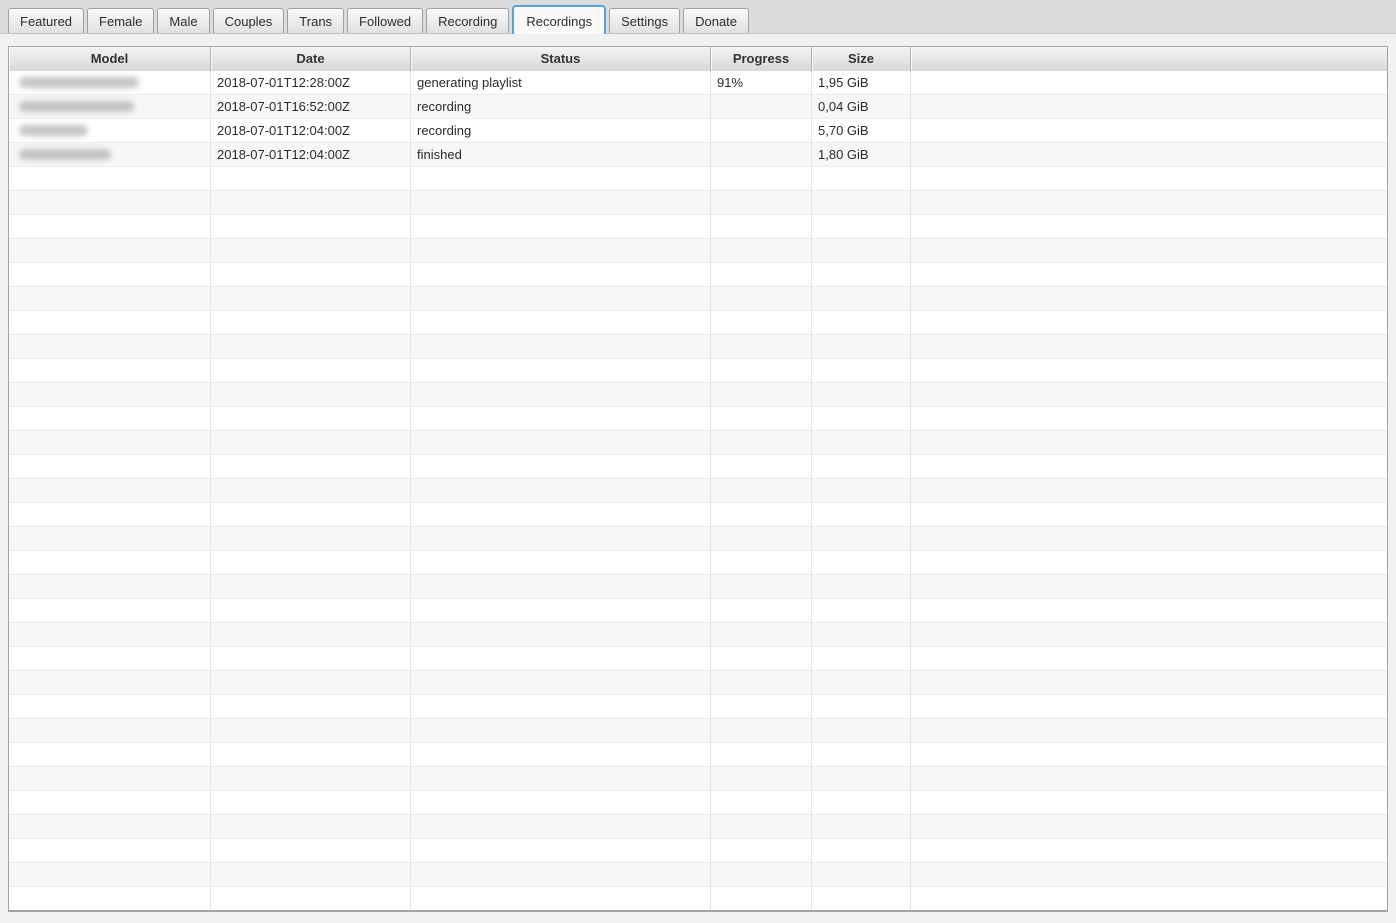 This screenshot has width=1396, height=923. I want to click on tab-female: Female, so click(121, 20).